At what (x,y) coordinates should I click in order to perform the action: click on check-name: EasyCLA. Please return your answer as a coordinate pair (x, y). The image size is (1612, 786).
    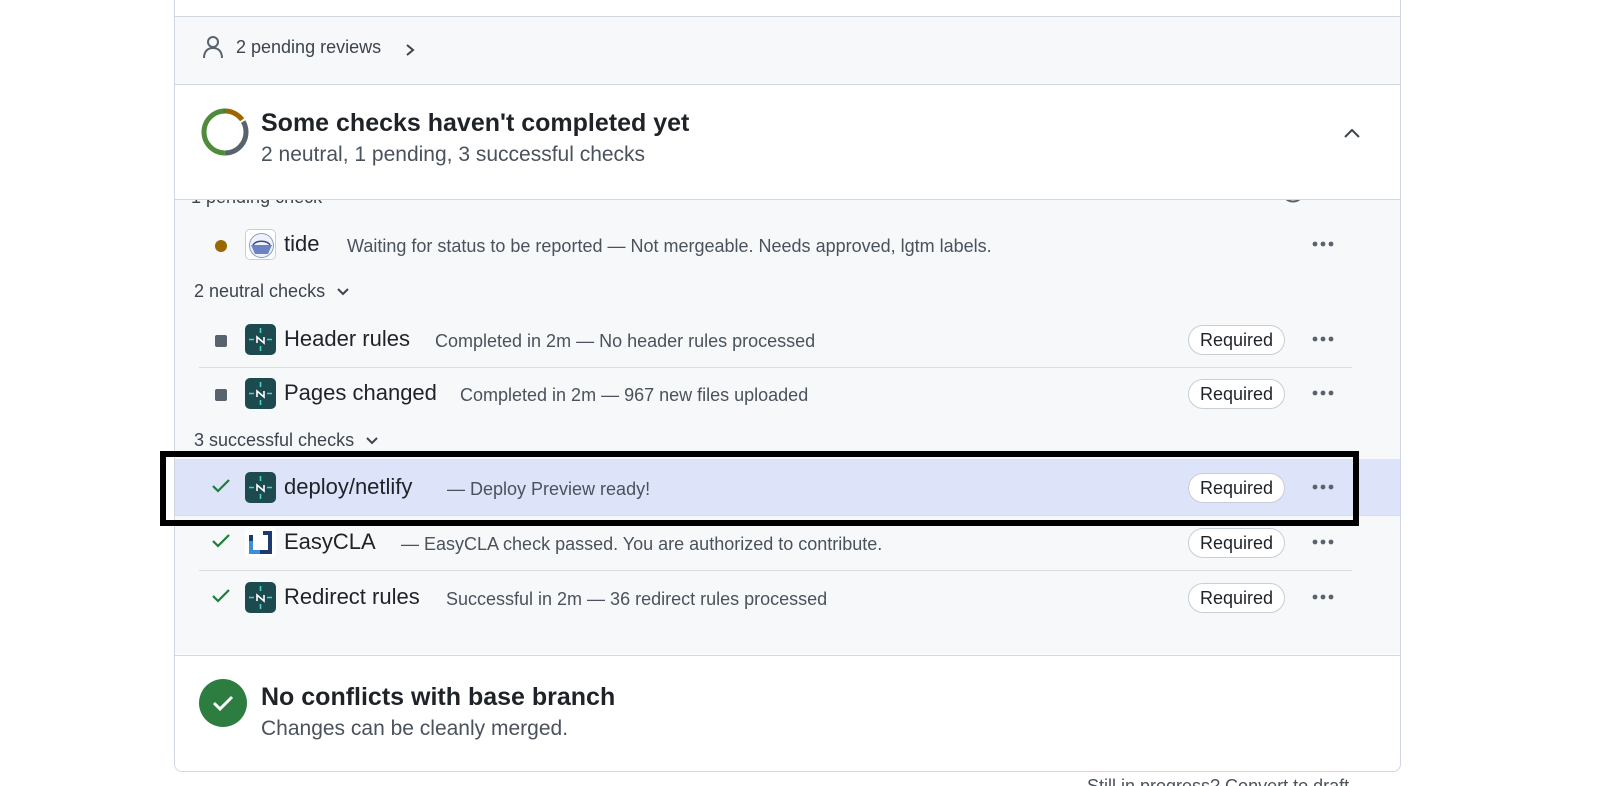
    Looking at the image, I should click on (330, 542).